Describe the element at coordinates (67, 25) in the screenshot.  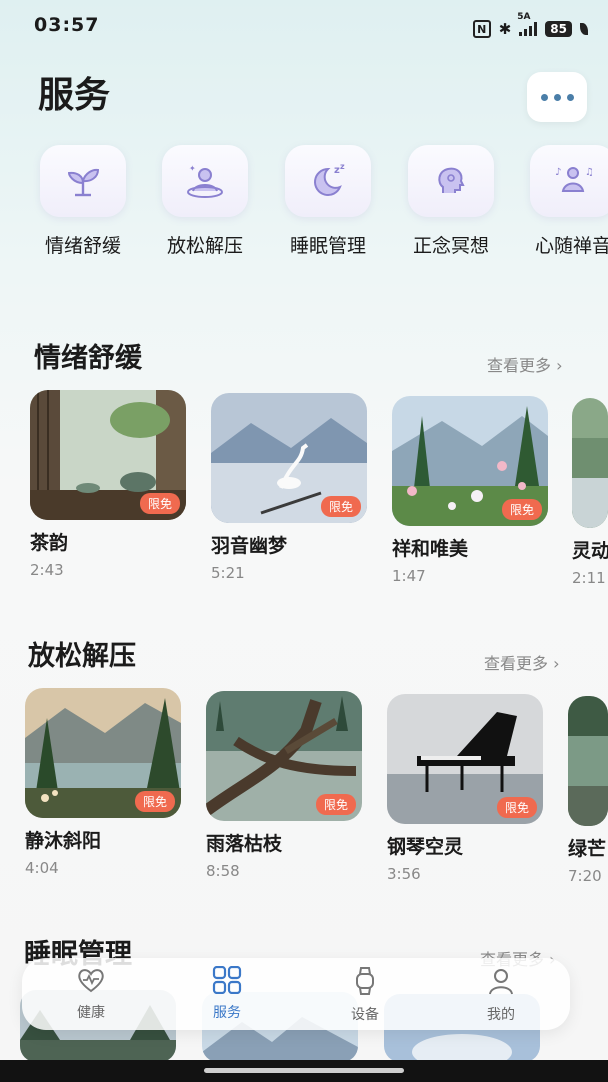
I see `status-time: 03:57` at that location.